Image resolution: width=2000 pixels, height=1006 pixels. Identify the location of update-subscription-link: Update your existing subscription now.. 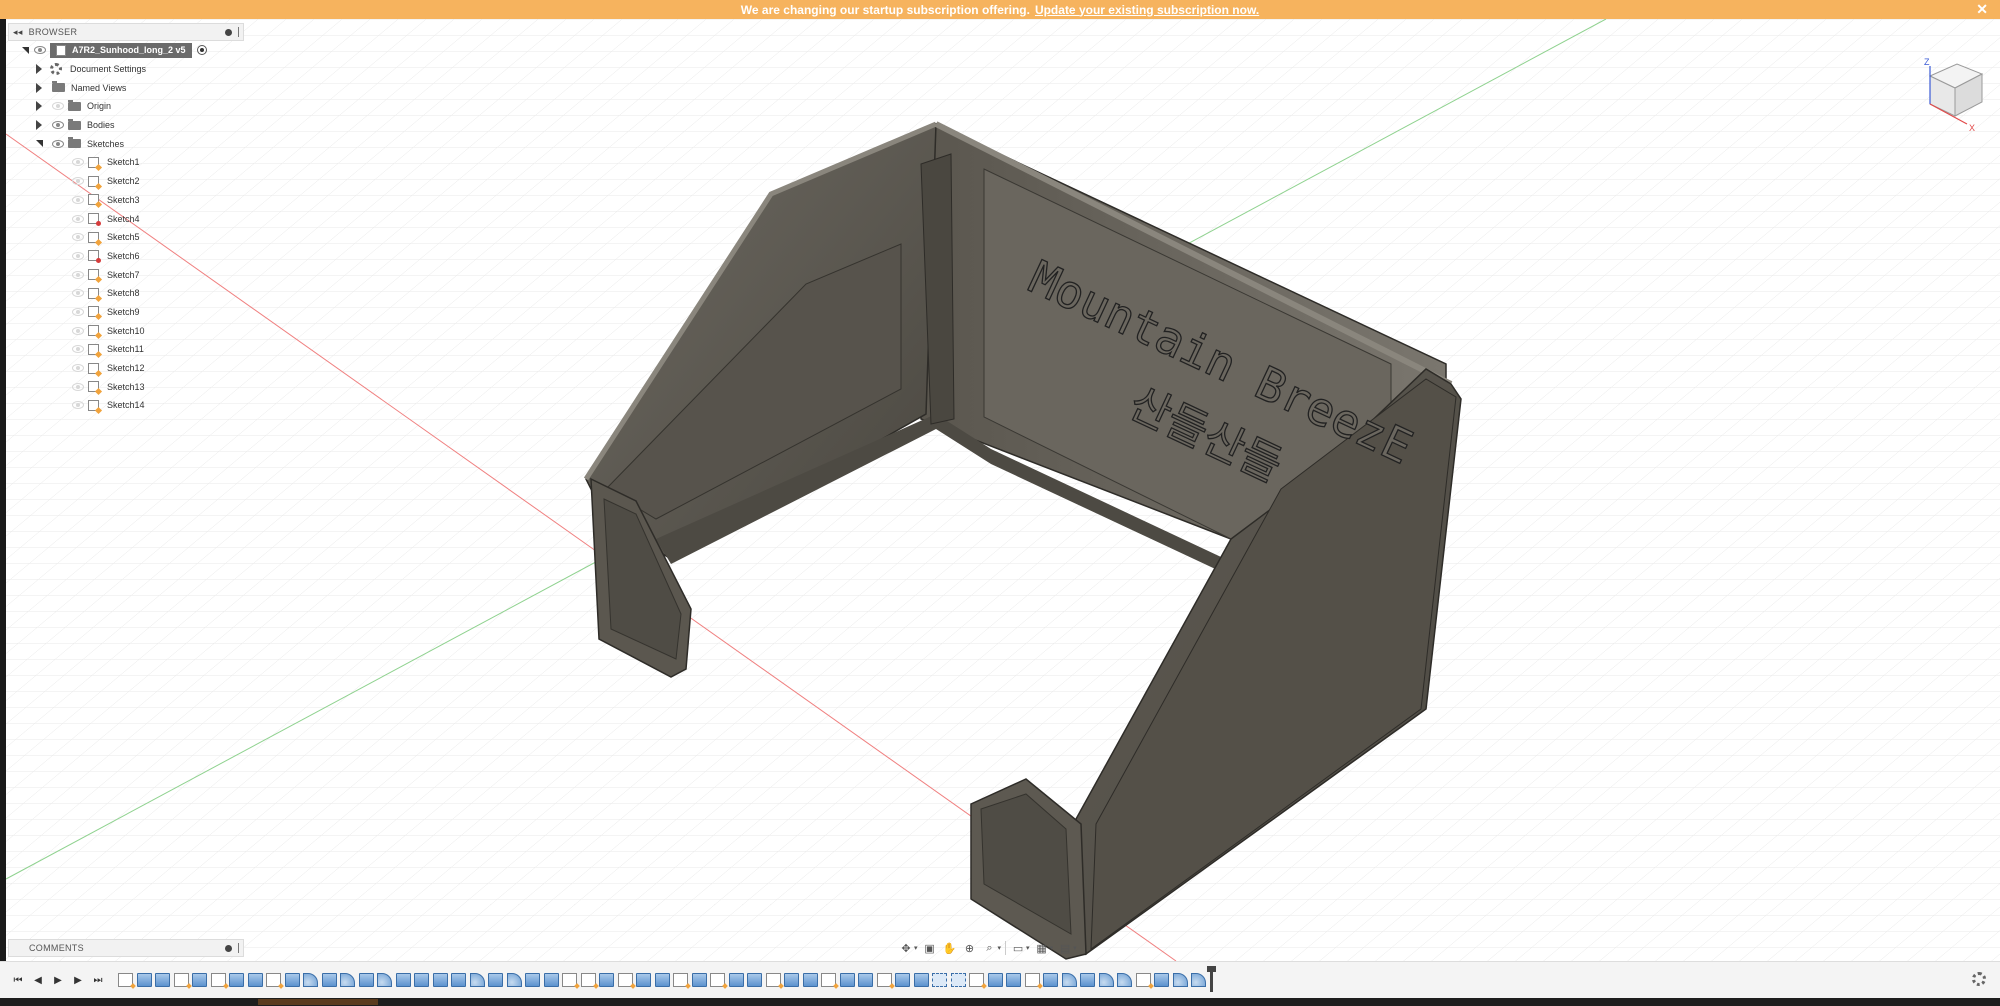
(1147, 10).